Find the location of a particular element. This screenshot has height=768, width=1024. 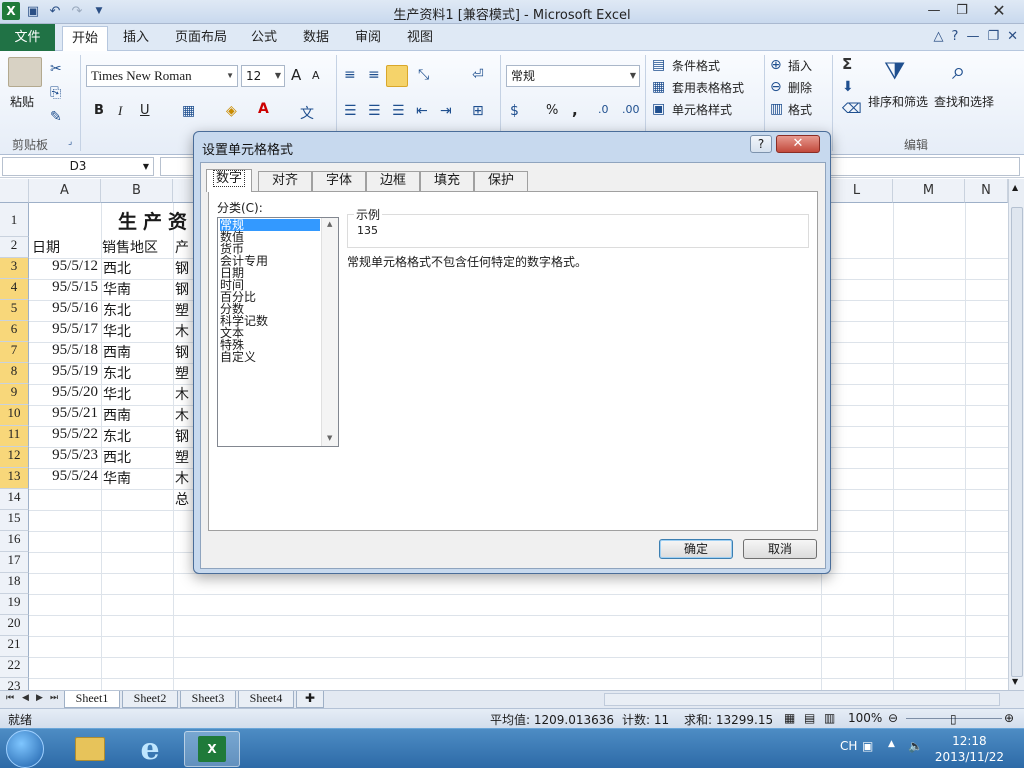

column-header-m: M is located at coordinates (929, 191).